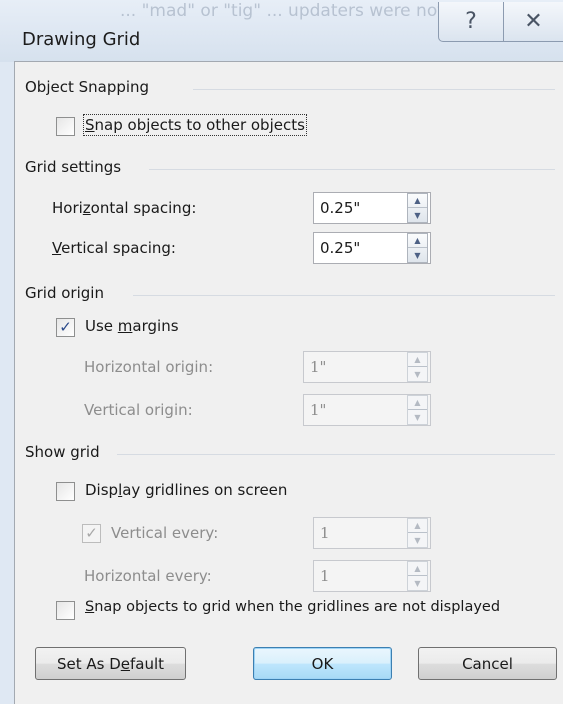  Describe the element at coordinates (186, 490) in the screenshot. I see `display-gridlines-label: Display gridlines on screen` at that location.